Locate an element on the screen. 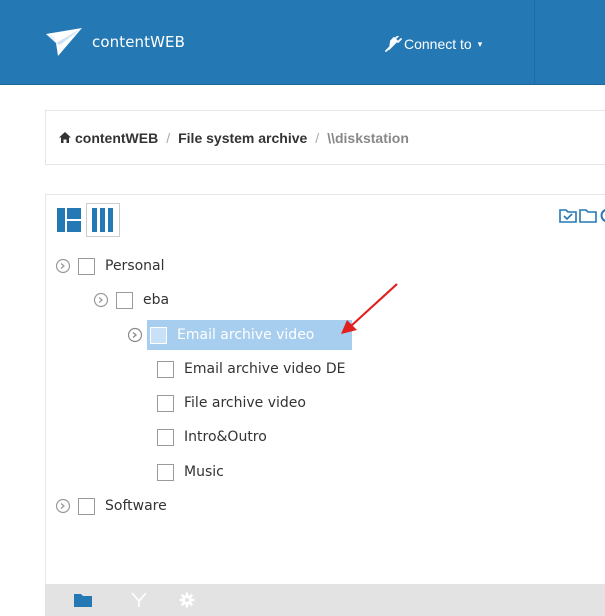  top-navbar: contentWEB Connect to ▾ is located at coordinates (302, 42).